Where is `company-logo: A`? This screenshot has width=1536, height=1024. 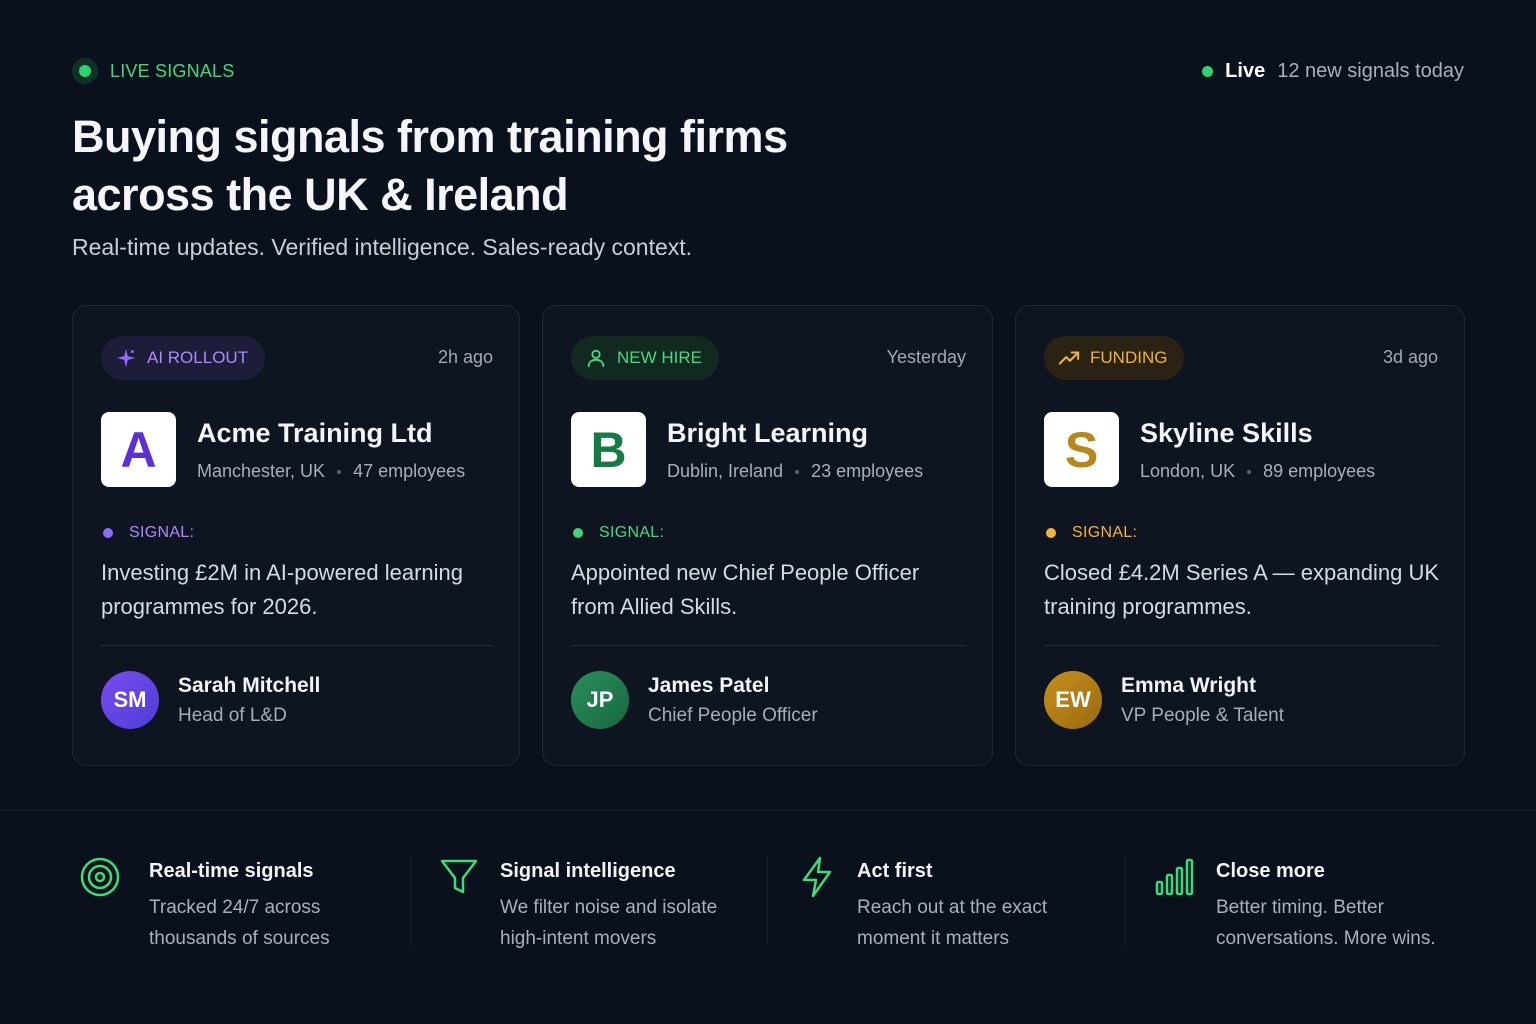
company-logo: A is located at coordinates (138, 449).